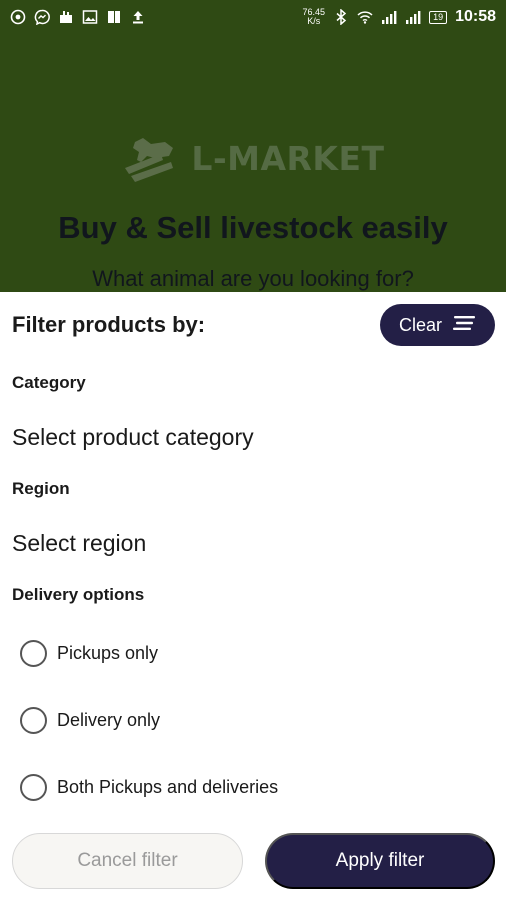  What do you see at coordinates (365, 17) in the screenshot?
I see `wifi-icon` at bounding box center [365, 17].